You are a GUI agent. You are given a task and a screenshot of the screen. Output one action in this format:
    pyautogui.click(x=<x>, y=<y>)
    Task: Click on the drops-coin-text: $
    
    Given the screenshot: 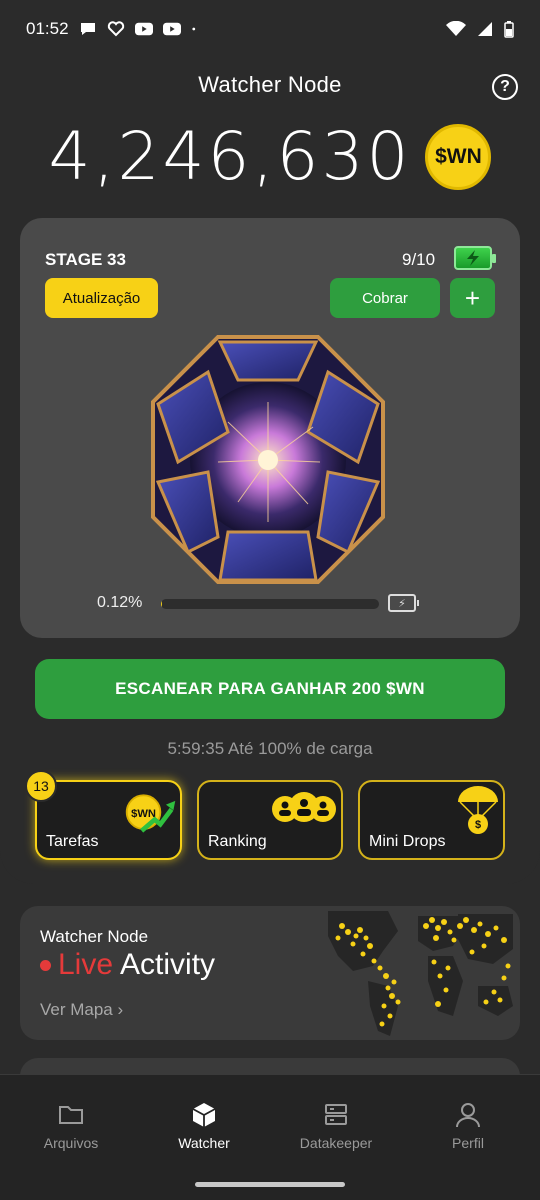 What is the action you would take?
    pyautogui.click(x=478, y=825)
    